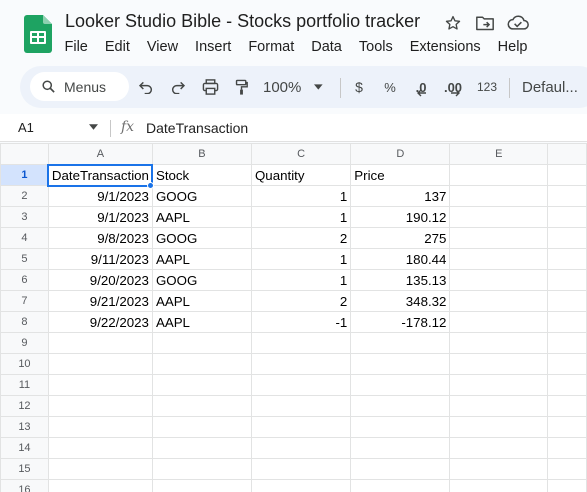 The height and width of the screenshot is (492, 587). What do you see at coordinates (400, 322) in the screenshot?
I see `cell: -178.12` at bounding box center [400, 322].